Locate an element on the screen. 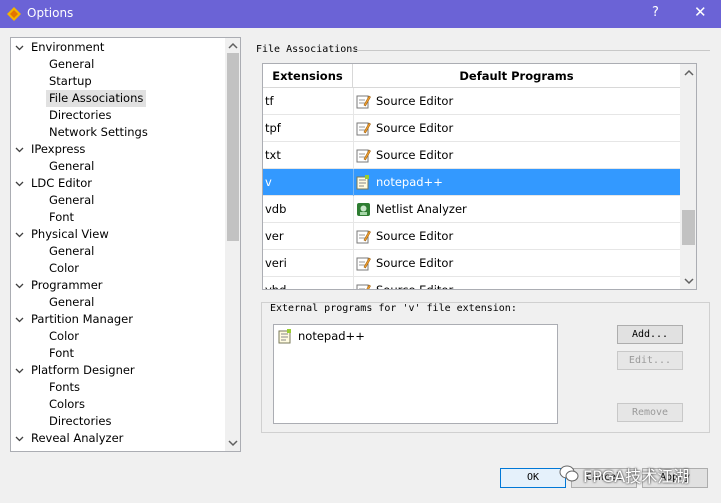 The image size is (721, 503). tree-scrollbar is located at coordinates (232, 244).